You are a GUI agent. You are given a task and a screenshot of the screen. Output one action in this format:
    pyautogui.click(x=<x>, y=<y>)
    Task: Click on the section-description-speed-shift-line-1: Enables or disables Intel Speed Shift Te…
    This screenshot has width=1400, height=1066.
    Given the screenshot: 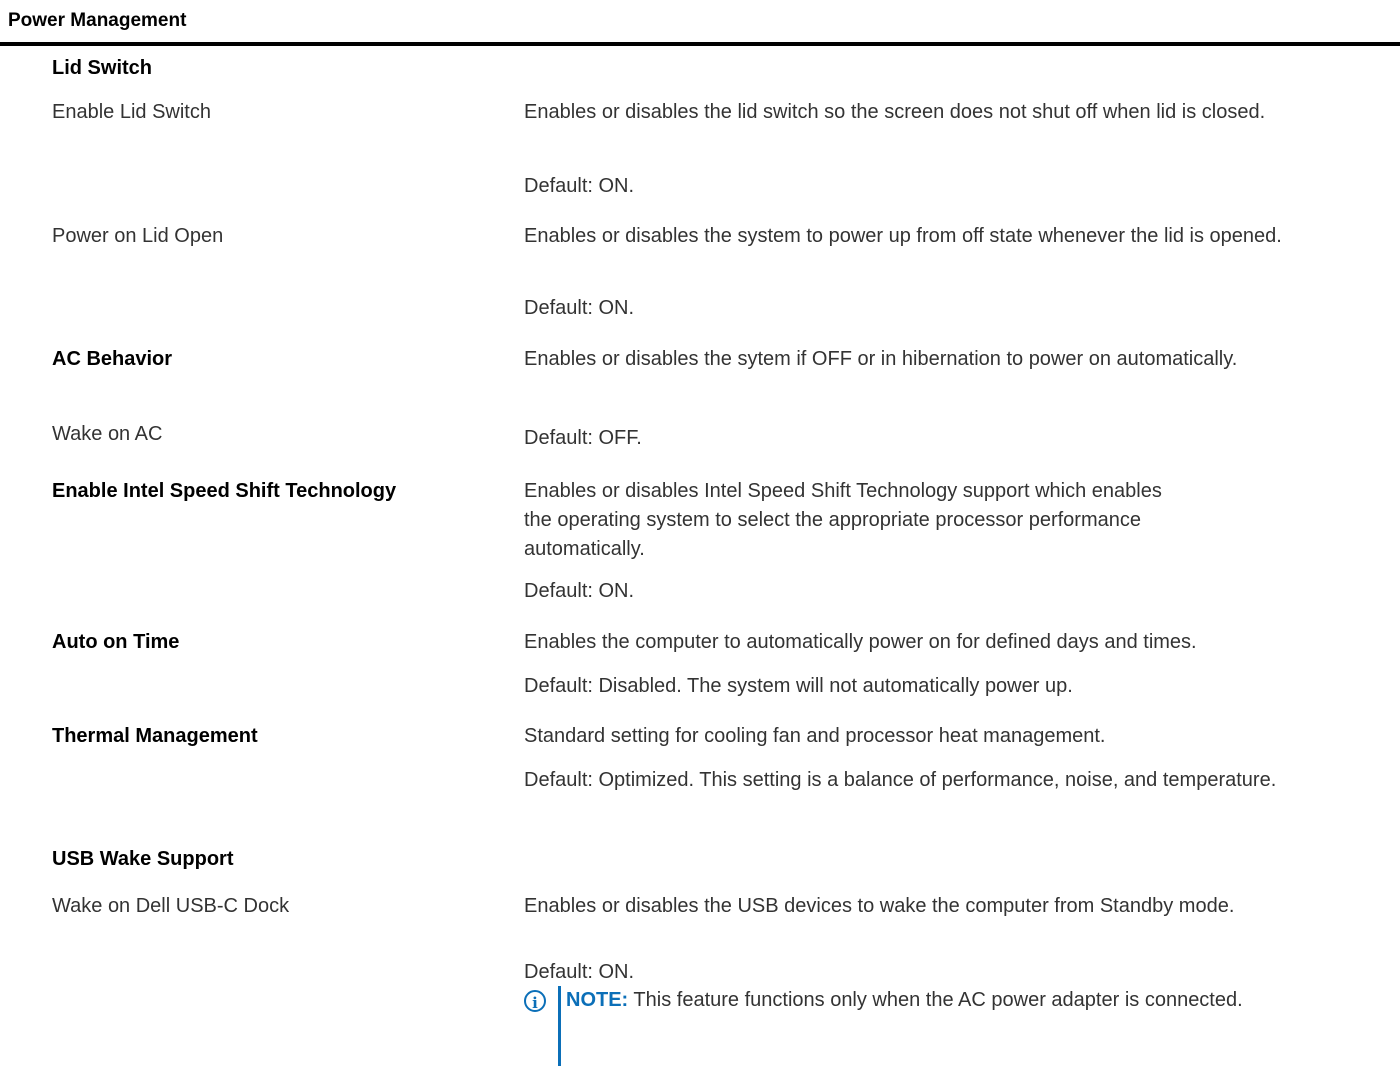 What is the action you would take?
    pyautogui.click(x=843, y=491)
    